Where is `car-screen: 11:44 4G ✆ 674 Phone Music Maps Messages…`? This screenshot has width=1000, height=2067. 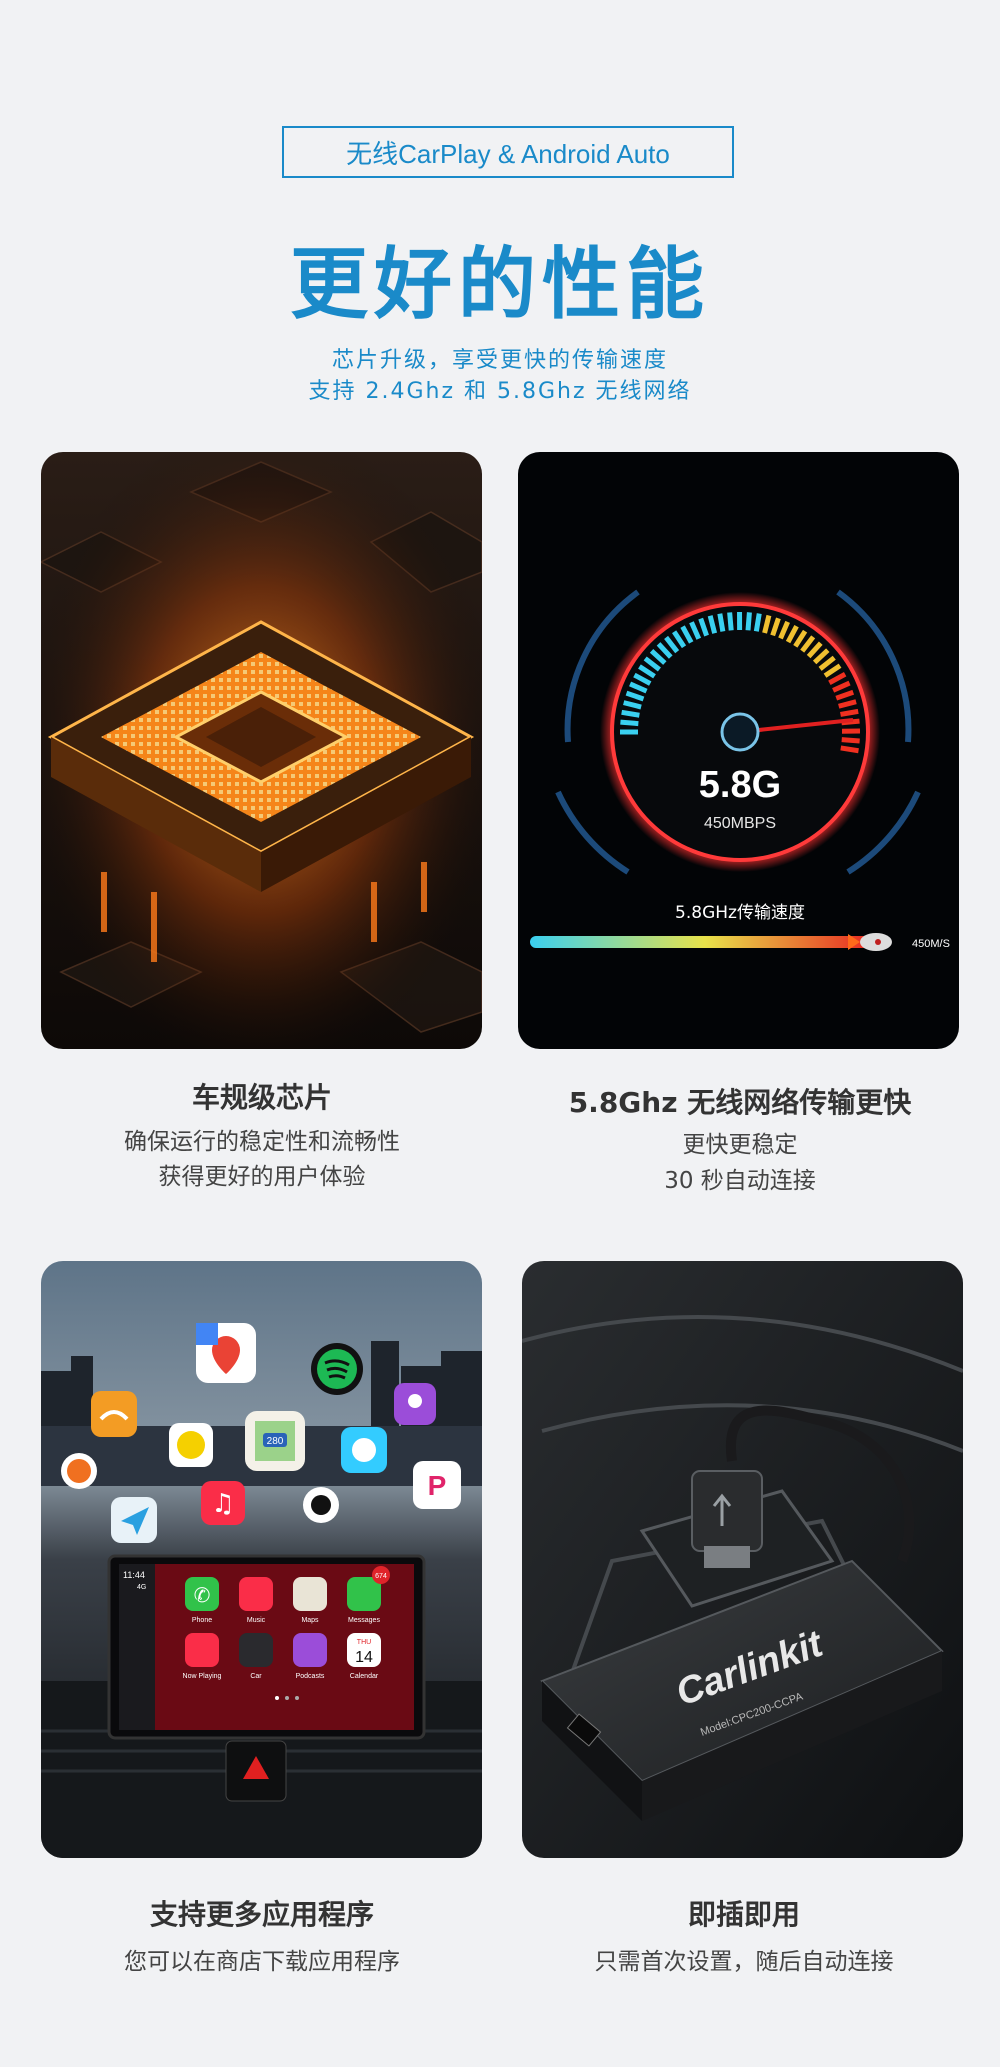 car-screen: 11:44 4G ✆ 674 Phone Music Maps Messages… is located at coordinates (266, 1647).